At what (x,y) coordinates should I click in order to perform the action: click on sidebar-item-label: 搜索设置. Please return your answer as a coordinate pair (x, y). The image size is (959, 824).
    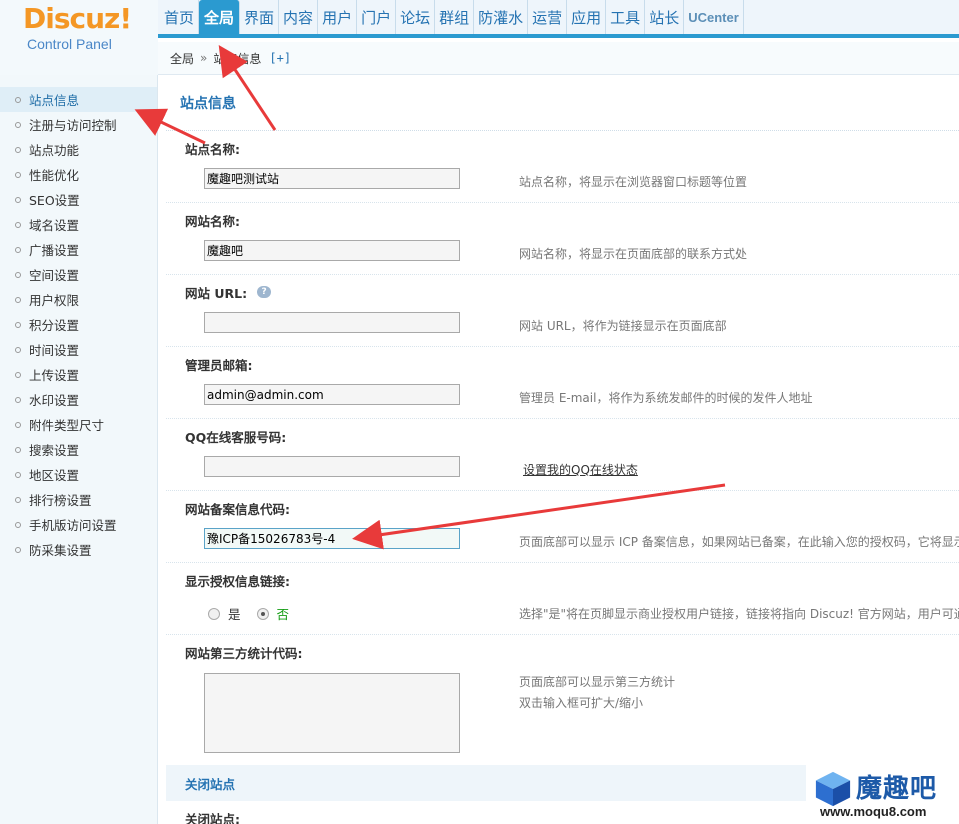
    Looking at the image, I should click on (54, 450).